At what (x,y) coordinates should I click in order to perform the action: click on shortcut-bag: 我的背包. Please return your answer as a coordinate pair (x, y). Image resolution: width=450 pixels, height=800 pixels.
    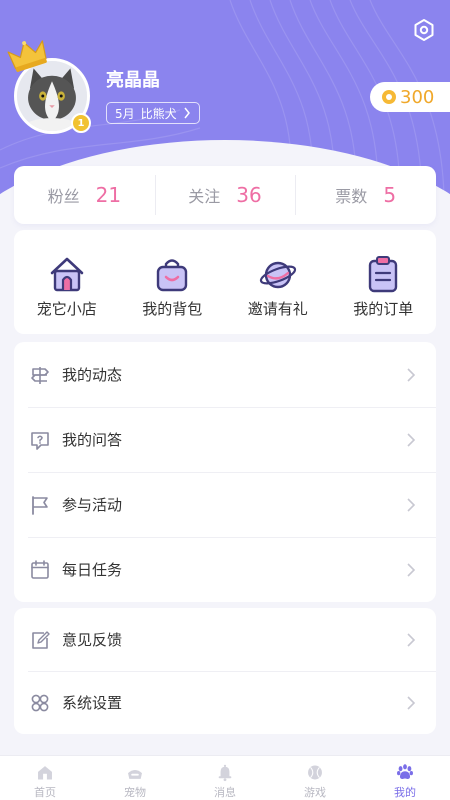
    Looking at the image, I should click on (173, 282).